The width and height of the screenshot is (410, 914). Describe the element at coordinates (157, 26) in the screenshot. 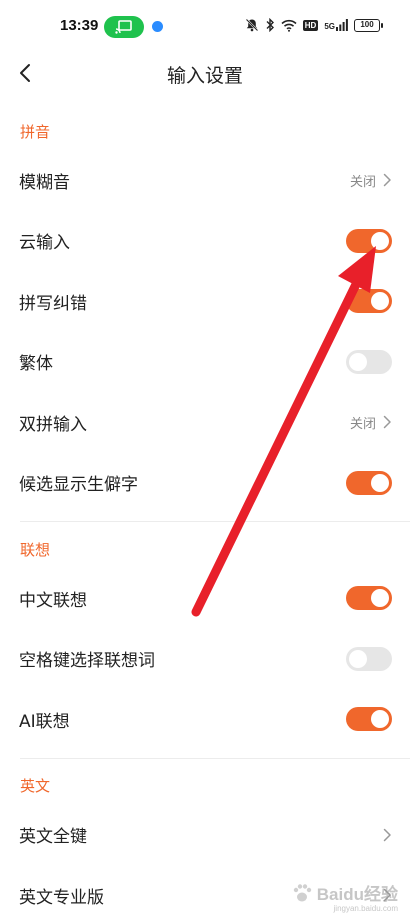

I see `app-notification-icon` at that location.